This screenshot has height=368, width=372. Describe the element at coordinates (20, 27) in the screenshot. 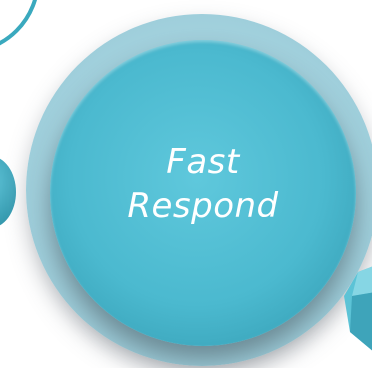

I see `decorative-ring` at that location.